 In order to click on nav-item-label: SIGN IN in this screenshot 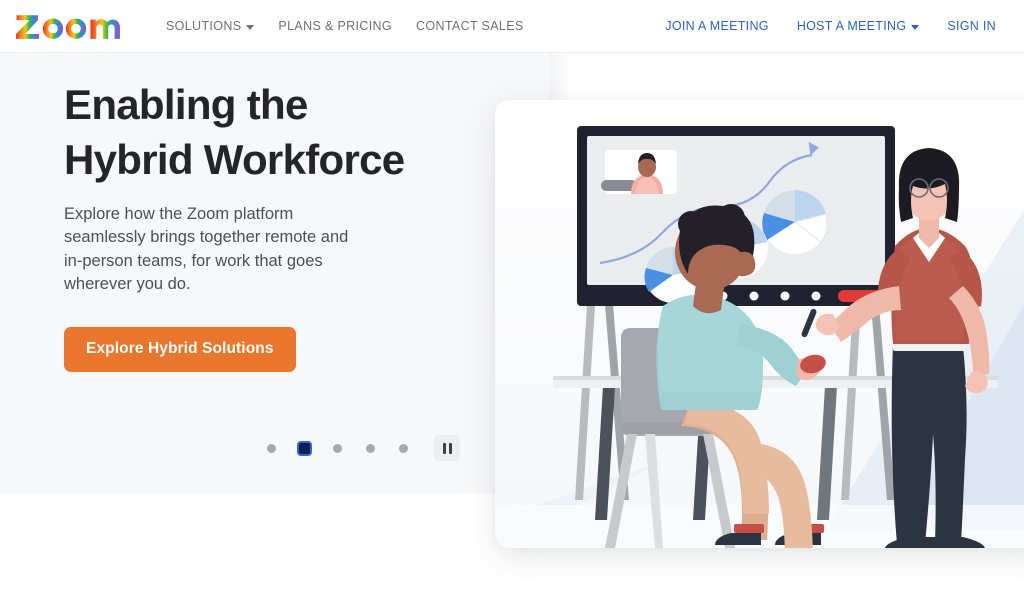, I will do `click(971, 26)`.